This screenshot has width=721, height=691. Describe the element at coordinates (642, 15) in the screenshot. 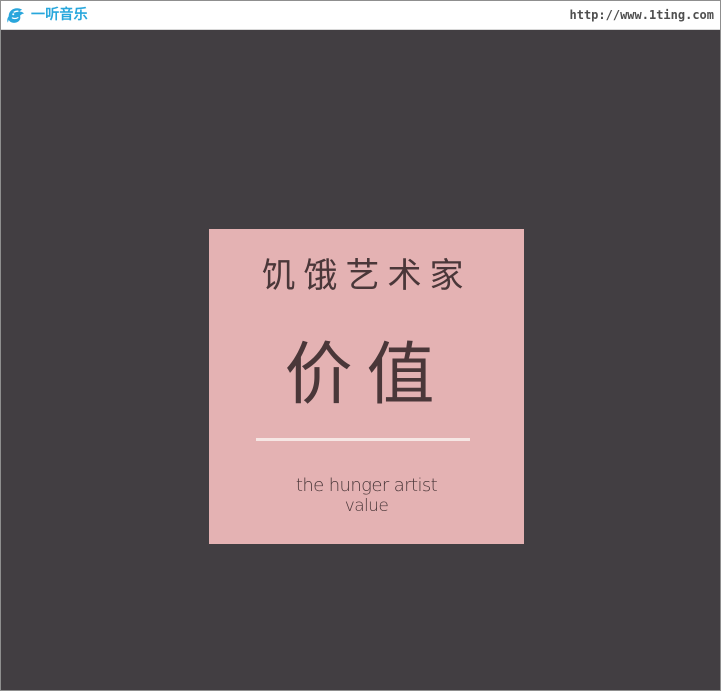

I see `site-url: http://www.1ting.com` at that location.